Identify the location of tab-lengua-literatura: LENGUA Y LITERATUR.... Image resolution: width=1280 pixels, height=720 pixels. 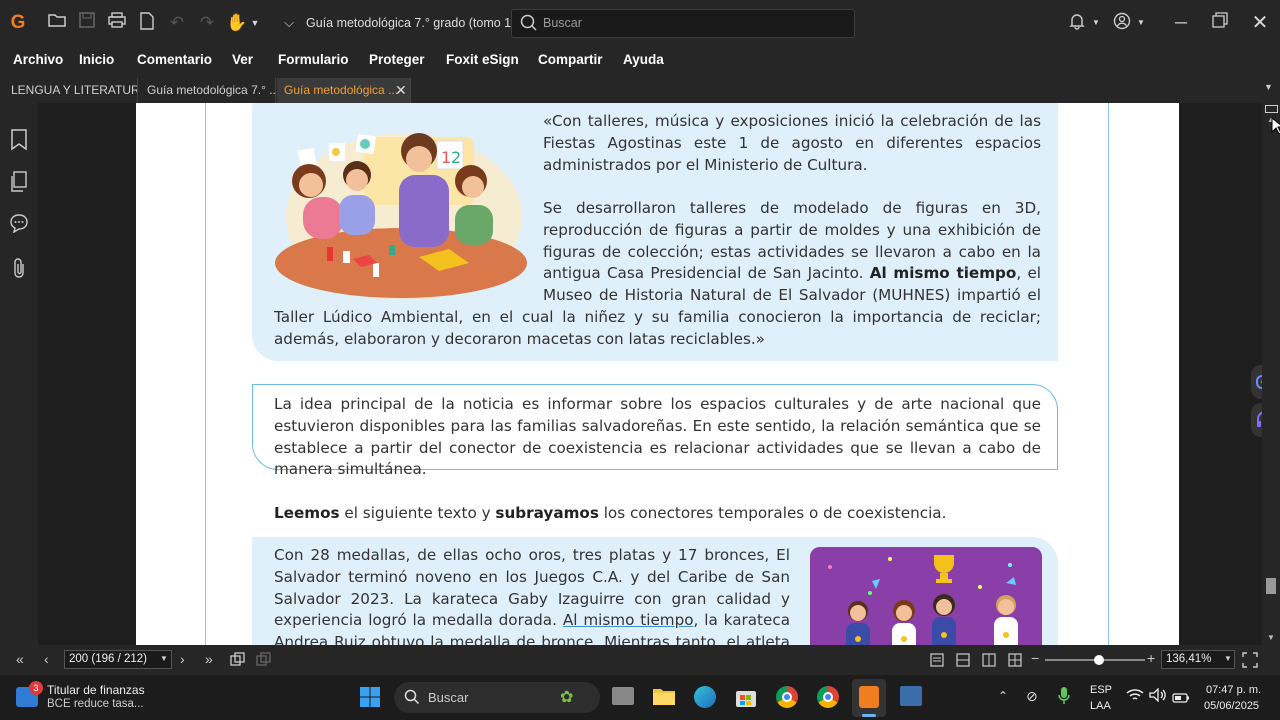
(71, 90).